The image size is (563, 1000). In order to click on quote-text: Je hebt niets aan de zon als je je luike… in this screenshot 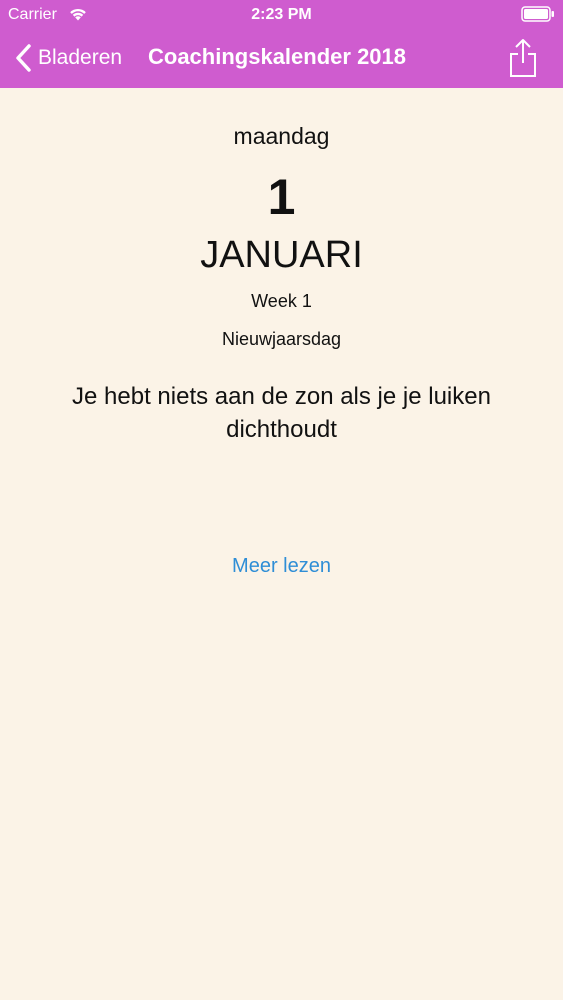, I will do `click(281, 413)`.